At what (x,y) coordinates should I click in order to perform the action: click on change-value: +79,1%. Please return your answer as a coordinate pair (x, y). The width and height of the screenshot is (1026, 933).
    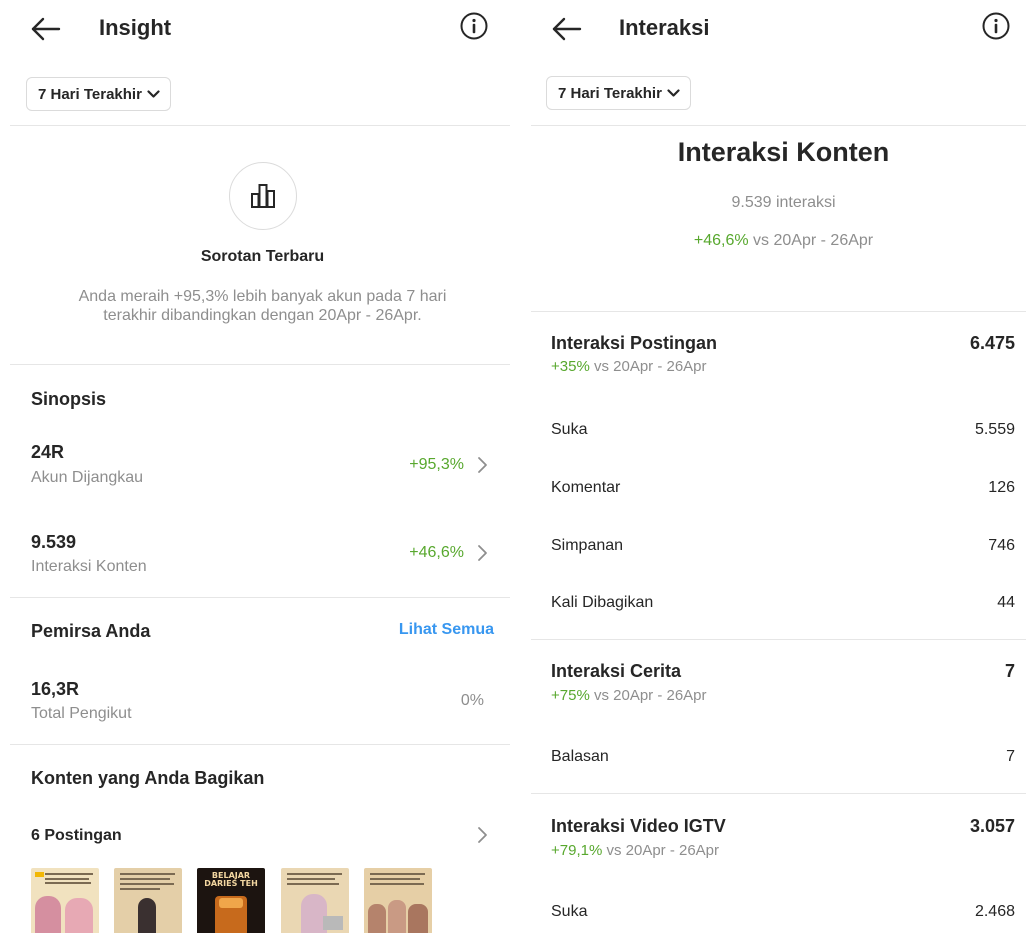
    Looking at the image, I should click on (577, 850).